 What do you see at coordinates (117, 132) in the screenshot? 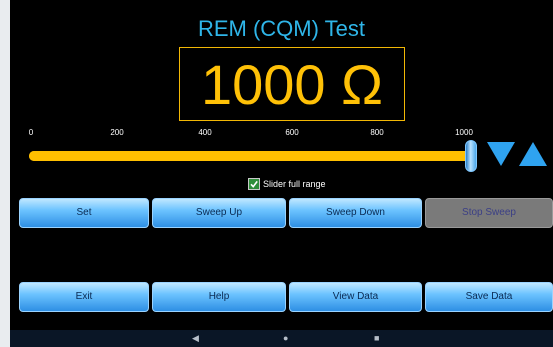
I see `slider-tick-label: 200` at bounding box center [117, 132].